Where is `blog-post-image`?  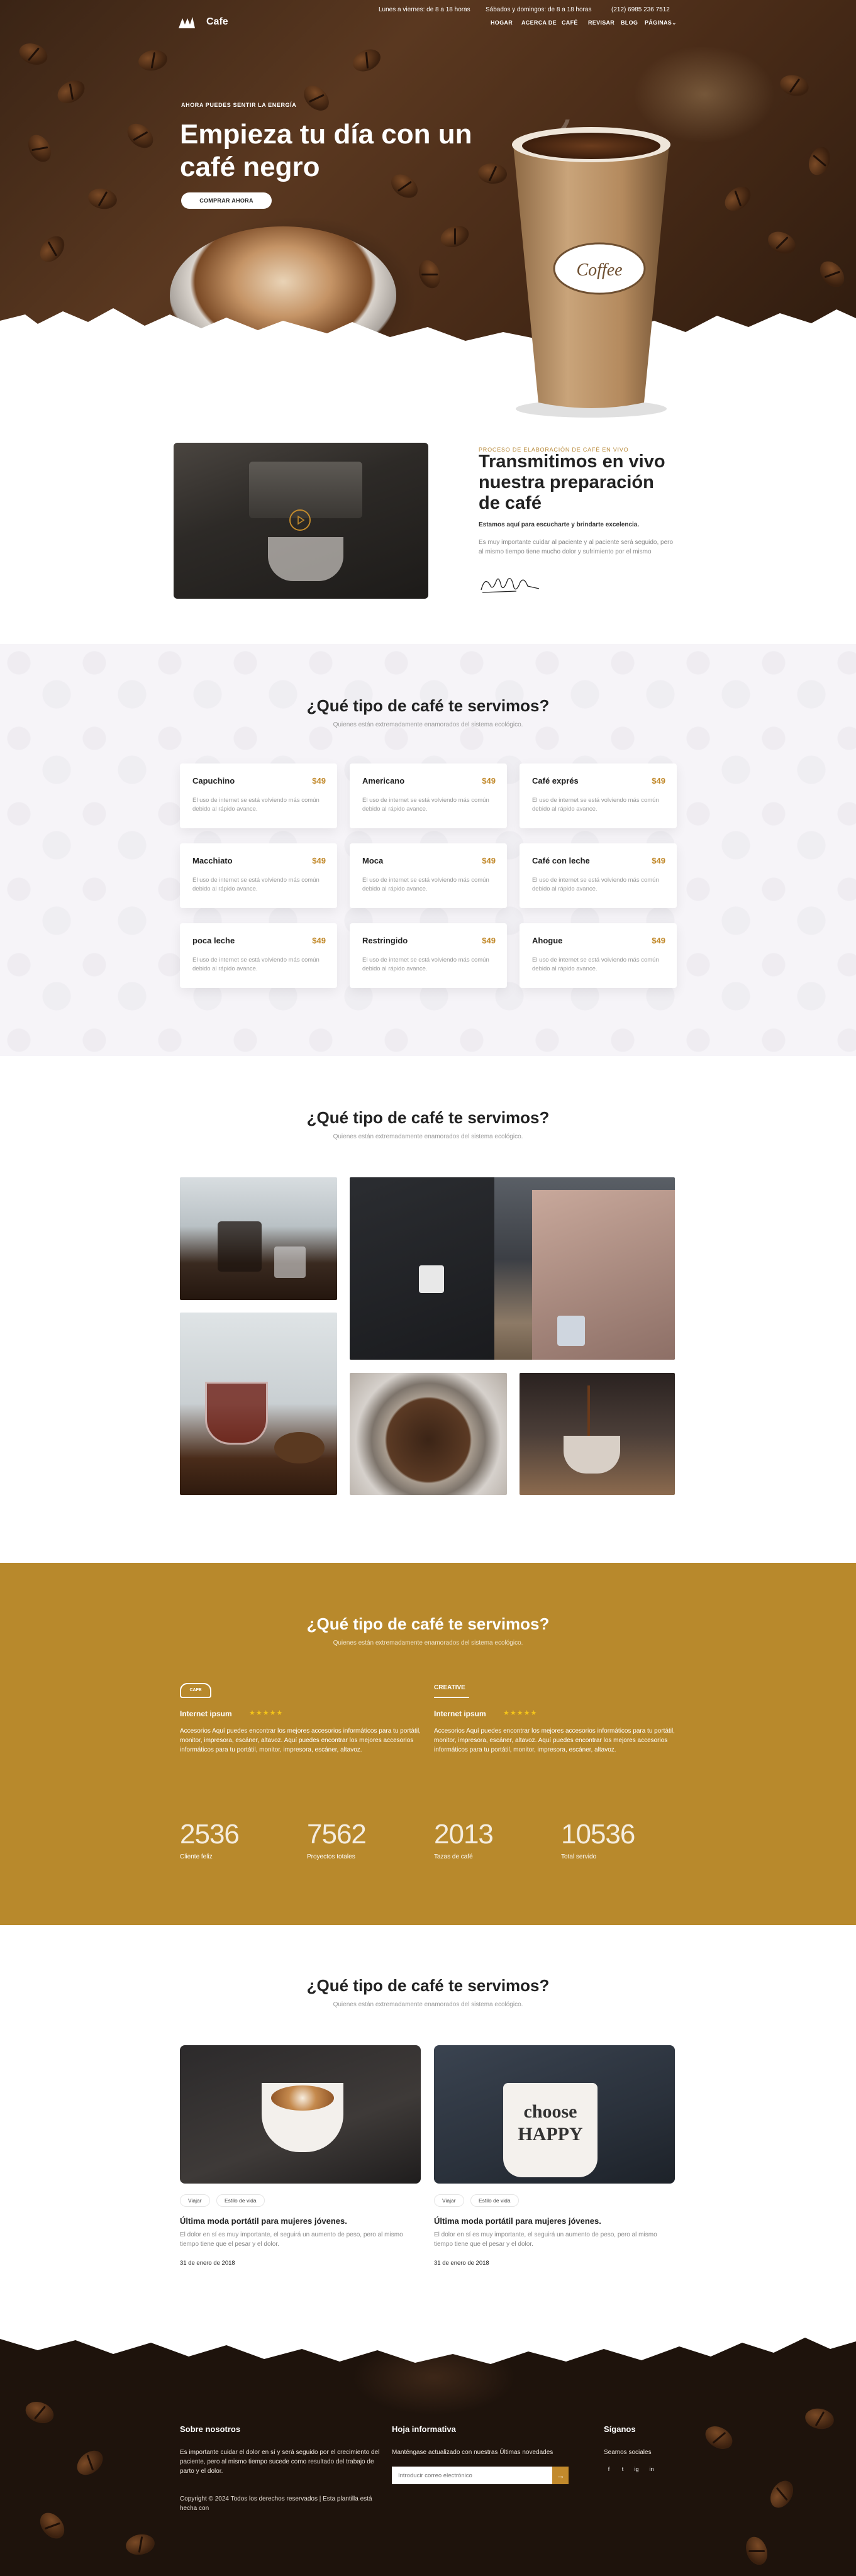
blog-post-image is located at coordinates (300, 2114).